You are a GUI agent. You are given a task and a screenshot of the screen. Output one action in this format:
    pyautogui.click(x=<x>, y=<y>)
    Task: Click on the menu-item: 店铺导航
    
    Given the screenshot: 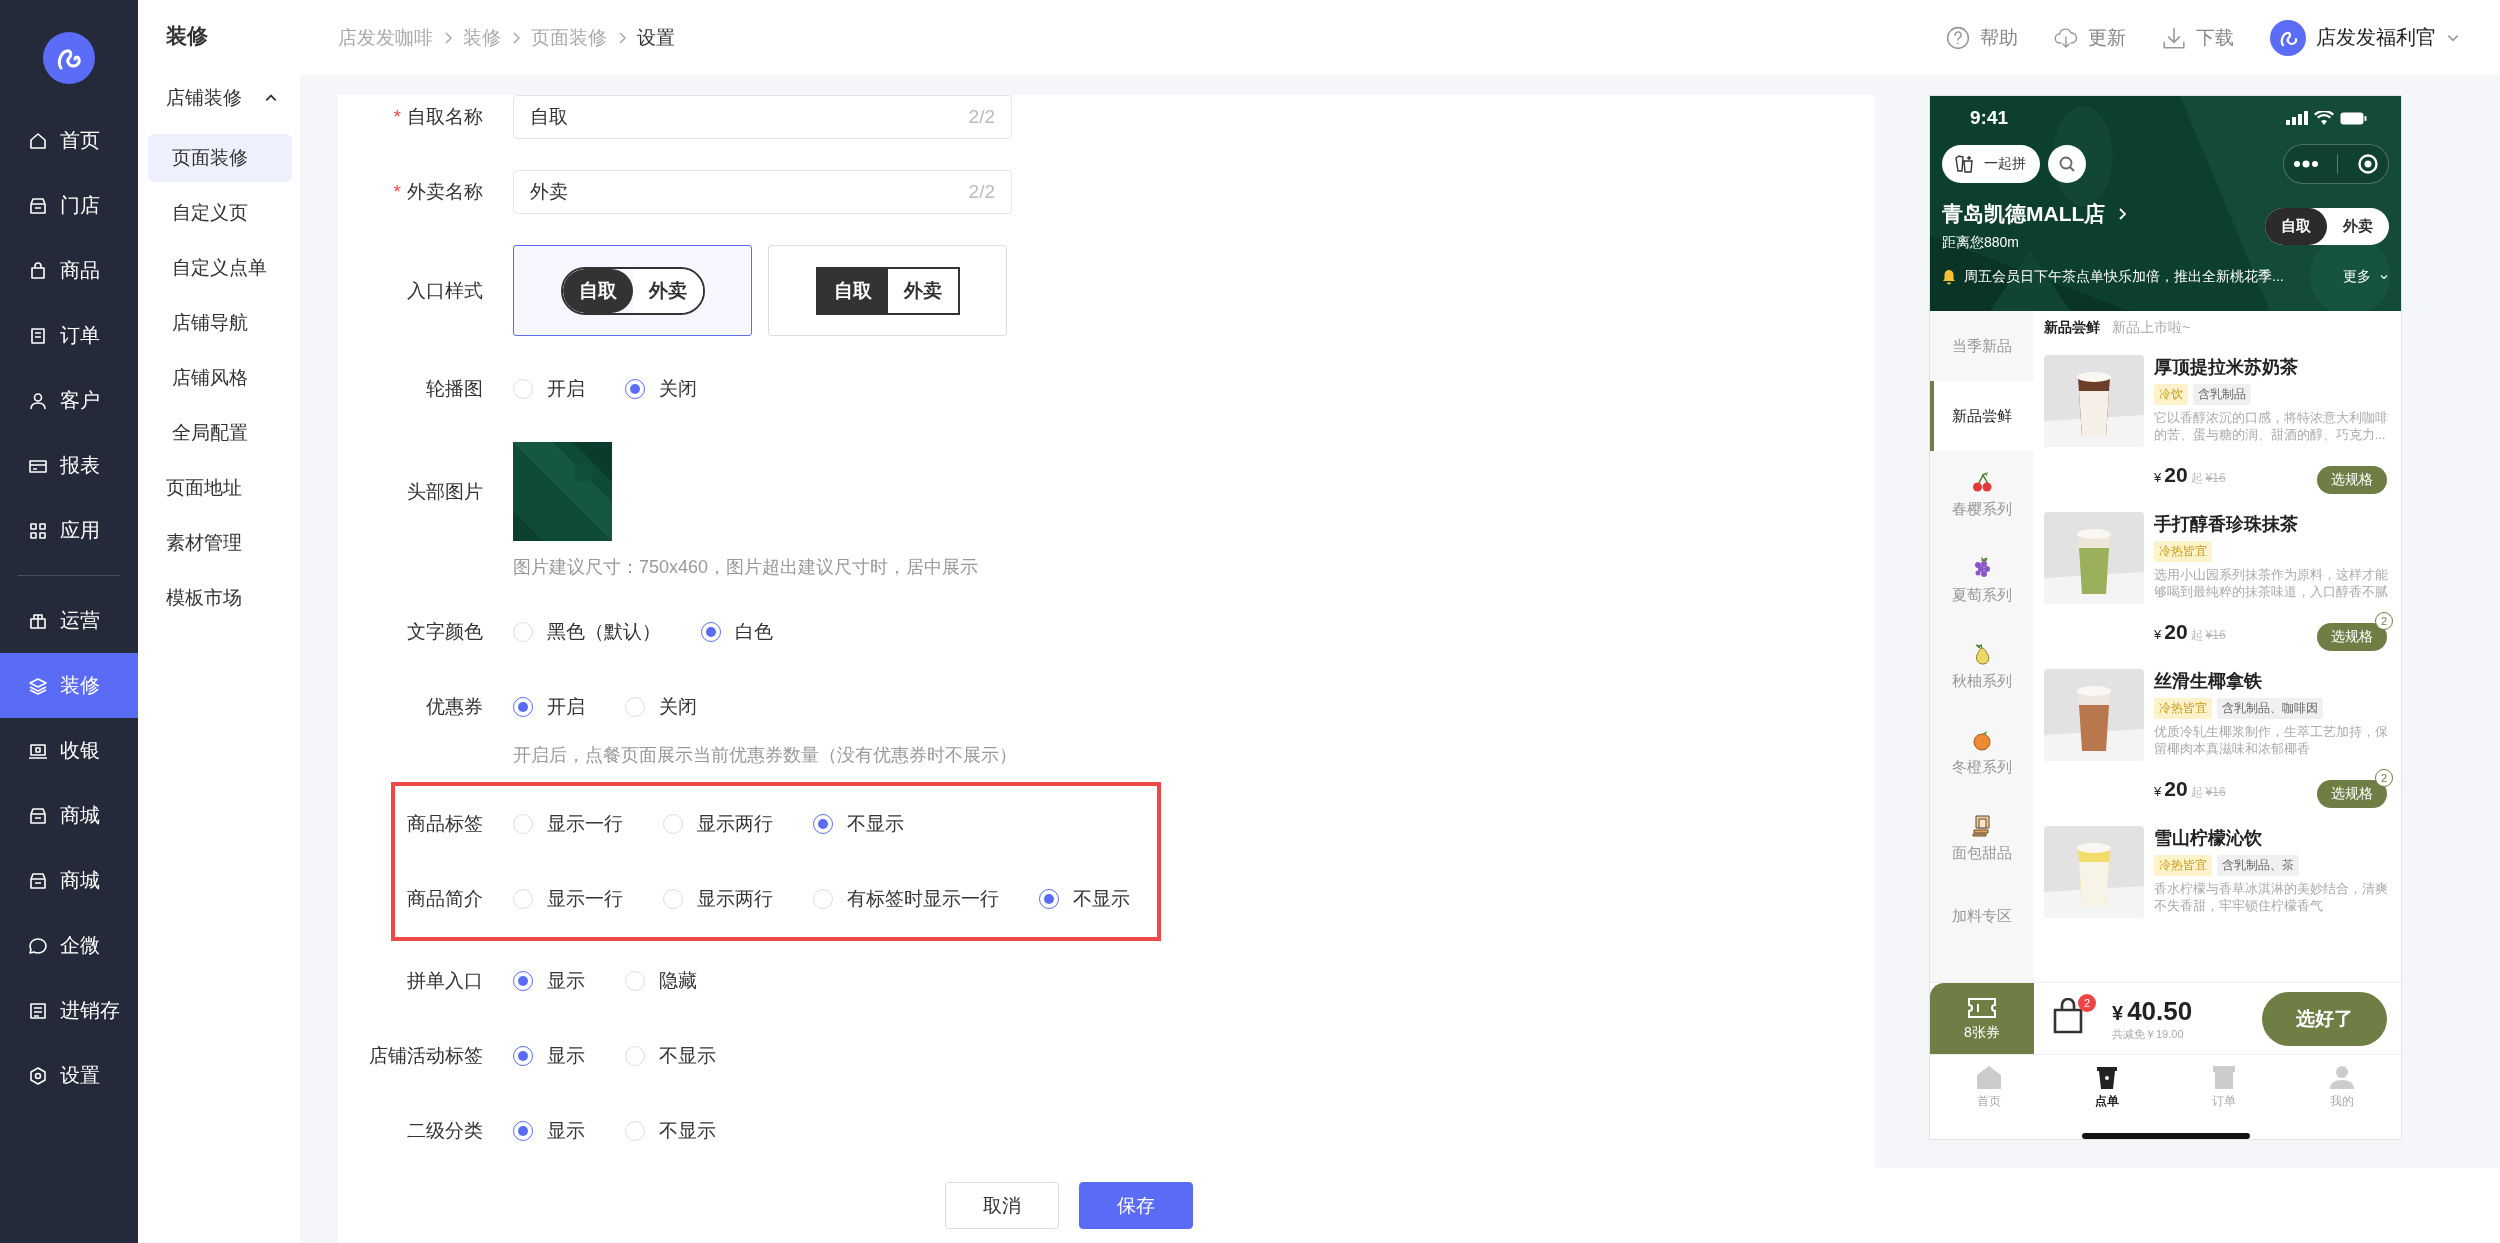 What is the action you would take?
    pyautogui.click(x=220, y=323)
    